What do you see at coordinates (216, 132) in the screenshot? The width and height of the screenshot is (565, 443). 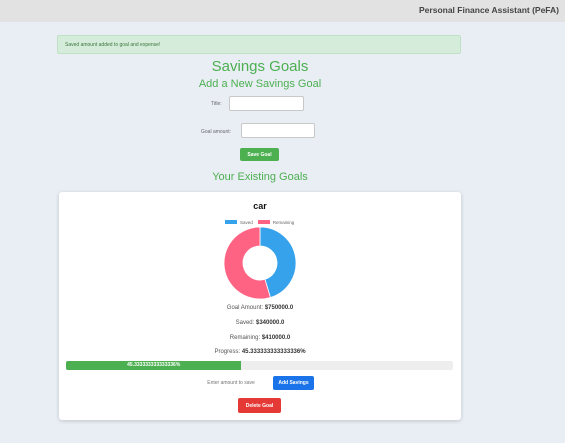 I see `goal-amount-label: Goal amount:` at bounding box center [216, 132].